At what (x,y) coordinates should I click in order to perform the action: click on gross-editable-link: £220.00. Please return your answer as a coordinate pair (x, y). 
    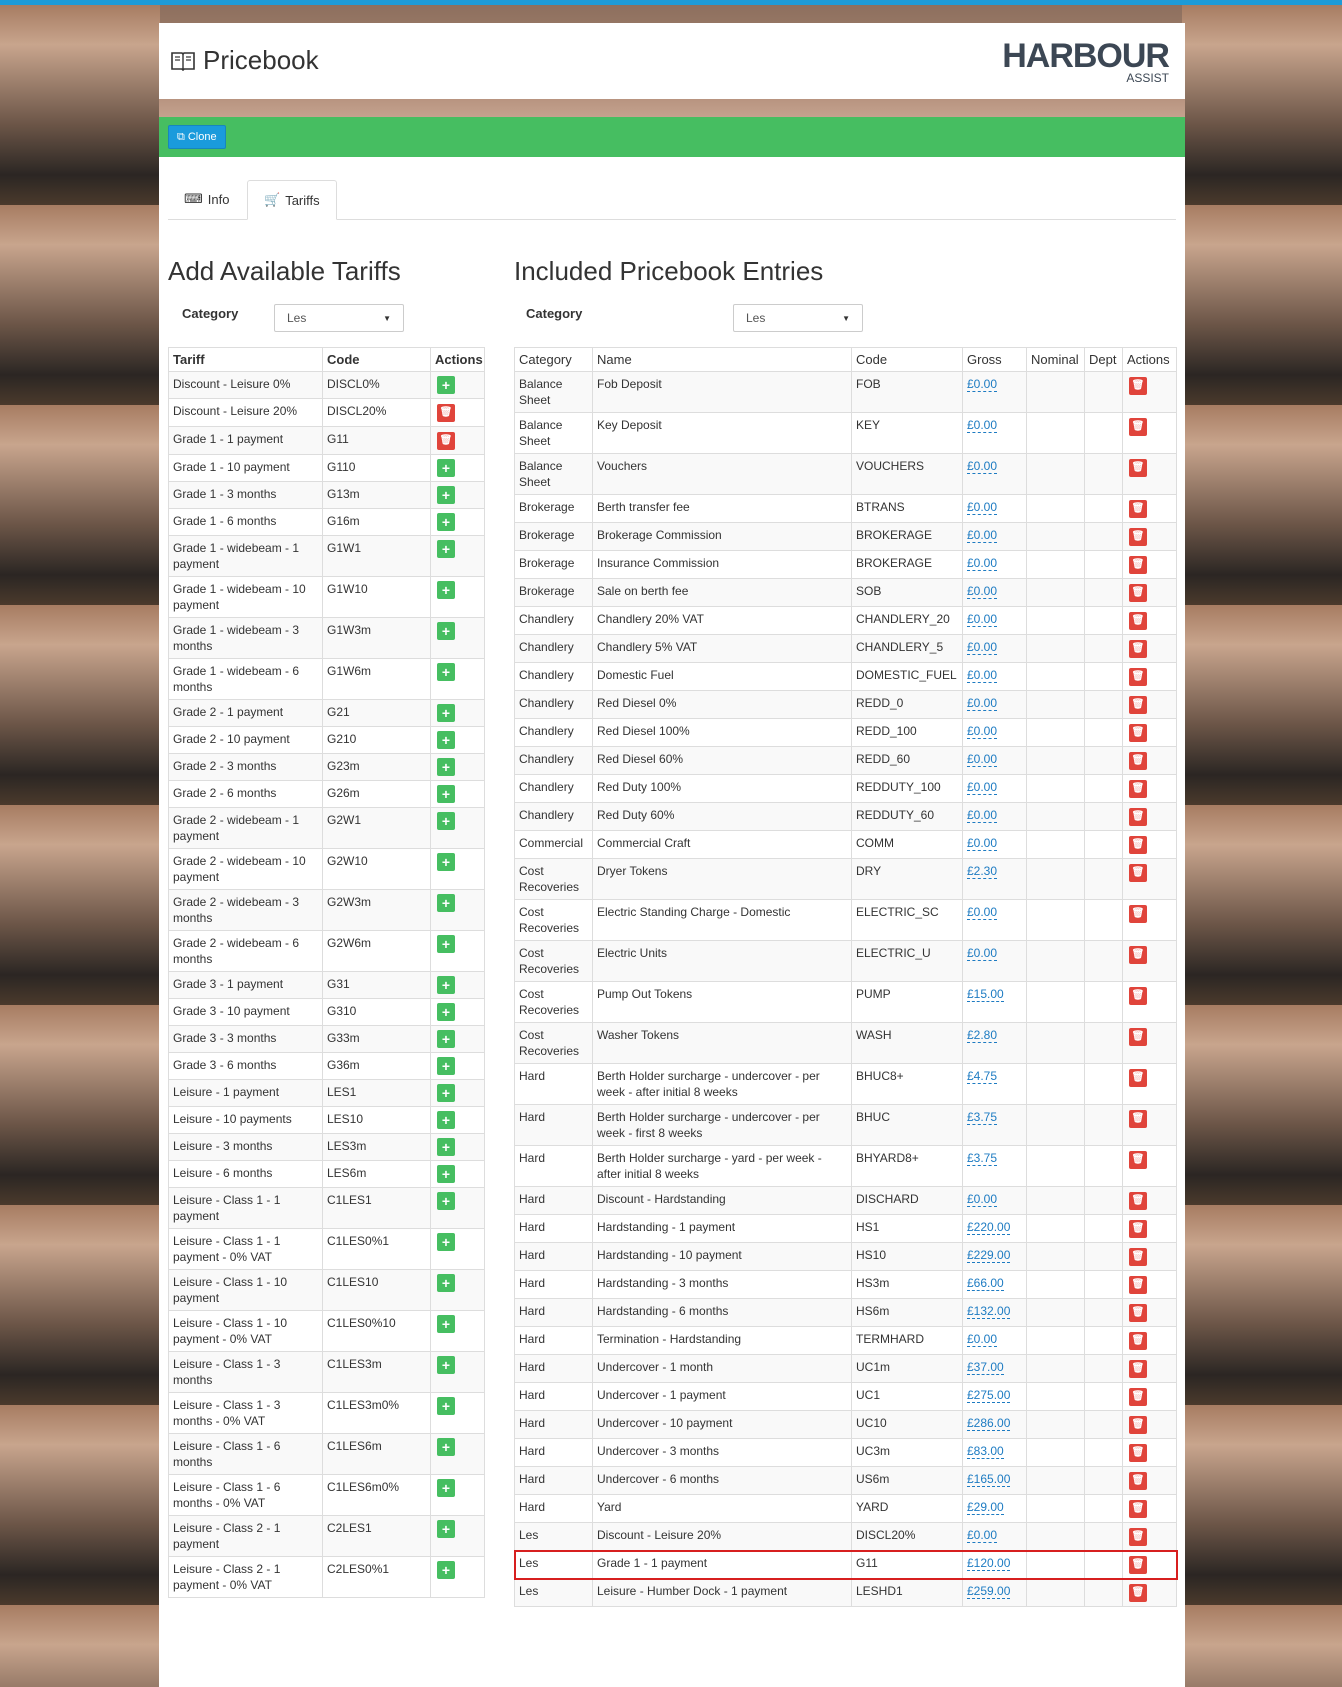
    Looking at the image, I should click on (989, 1227).